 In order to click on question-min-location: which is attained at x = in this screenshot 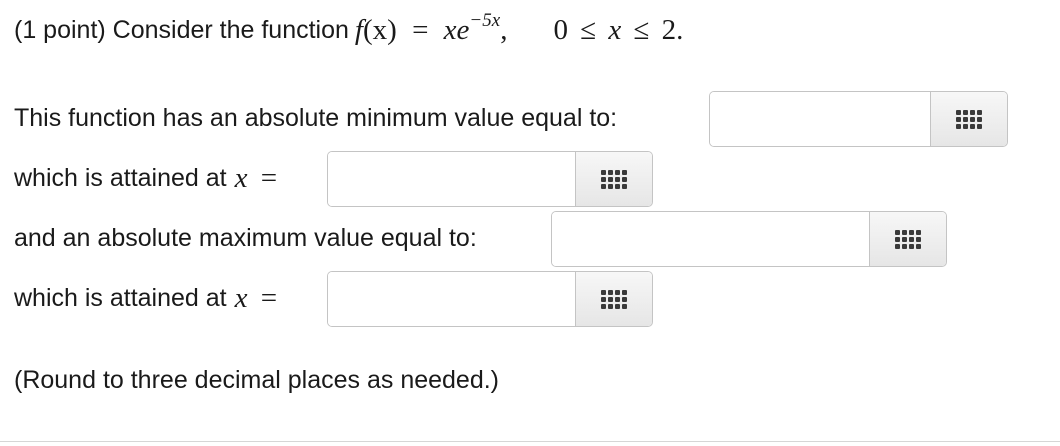, I will do `click(145, 178)`.